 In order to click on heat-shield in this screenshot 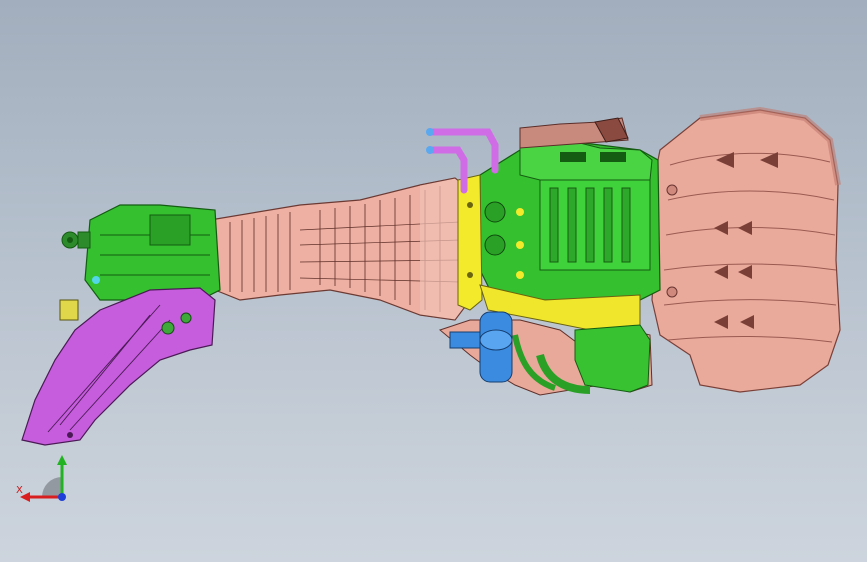, I will do `click(745, 249)`.